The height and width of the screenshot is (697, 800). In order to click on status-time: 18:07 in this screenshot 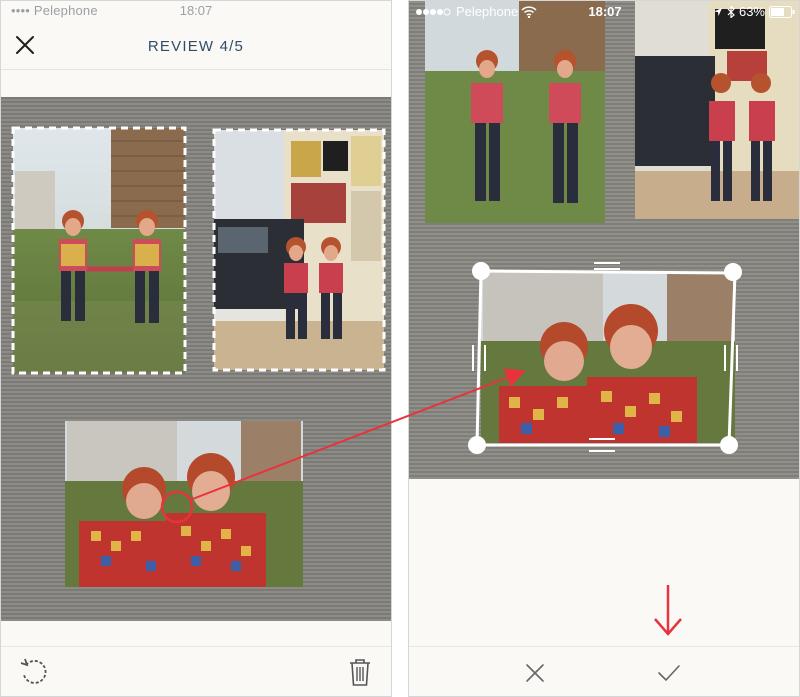, I will do `click(196, 10)`.